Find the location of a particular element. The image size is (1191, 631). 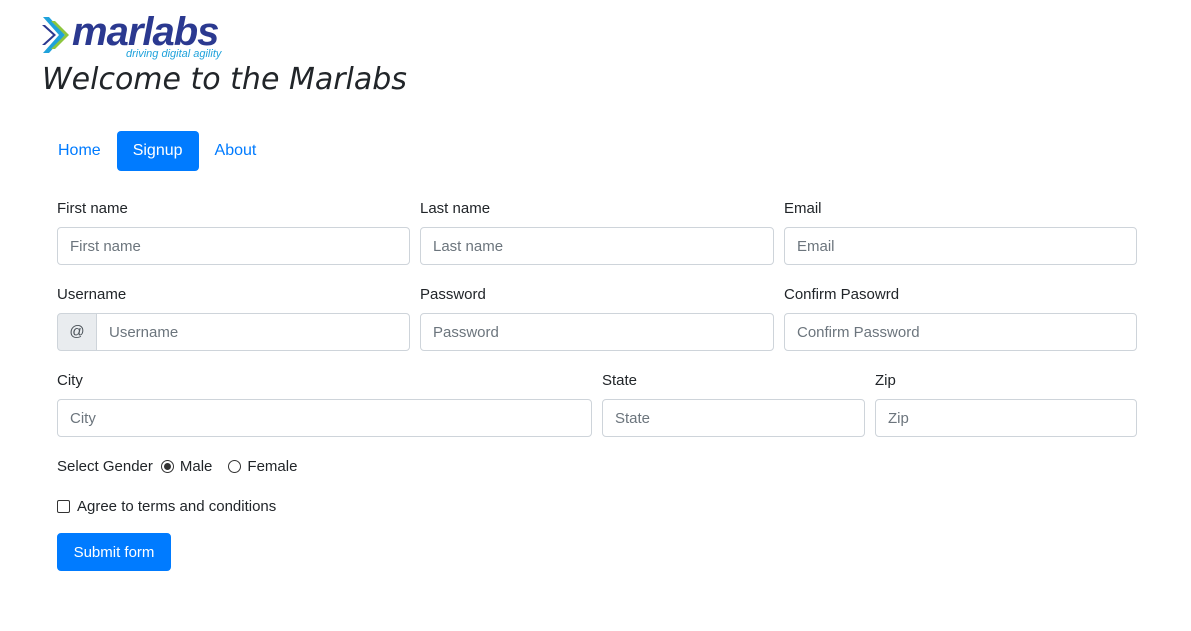

gender-label: Select Gender is located at coordinates (105, 466).